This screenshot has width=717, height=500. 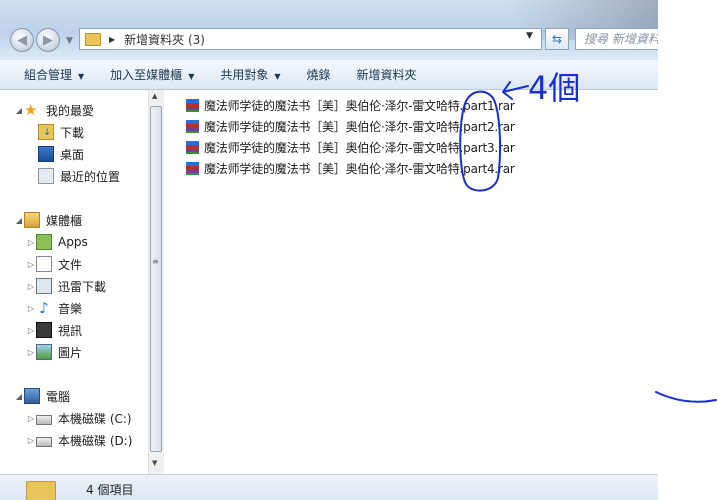 I want to click on new-folder-label: 新增資料夾, so click(x=386, y=75).